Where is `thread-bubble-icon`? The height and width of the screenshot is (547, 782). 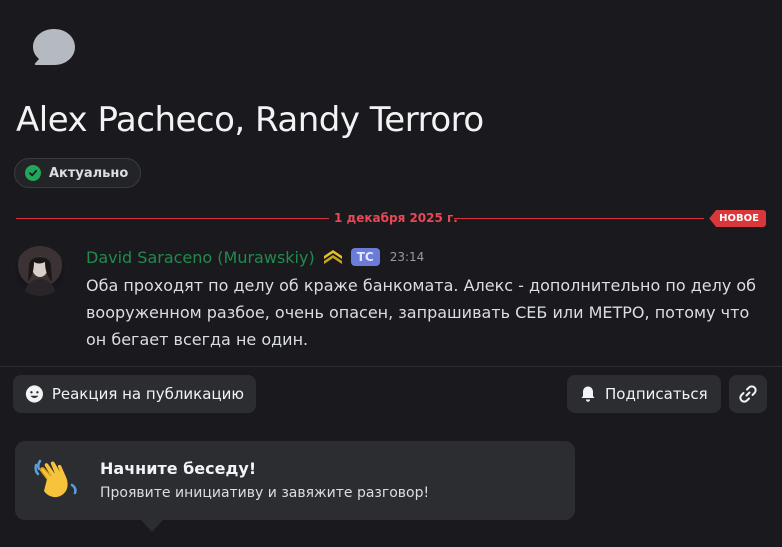 thread-bubble-icon is located at coordinates (54, 47).